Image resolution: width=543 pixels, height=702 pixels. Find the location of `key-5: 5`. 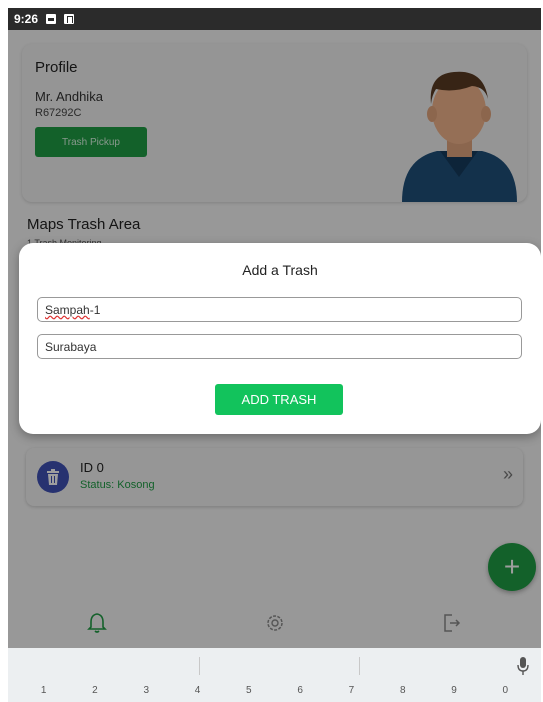

key-5: 5 is located at coordinates (249, 693).